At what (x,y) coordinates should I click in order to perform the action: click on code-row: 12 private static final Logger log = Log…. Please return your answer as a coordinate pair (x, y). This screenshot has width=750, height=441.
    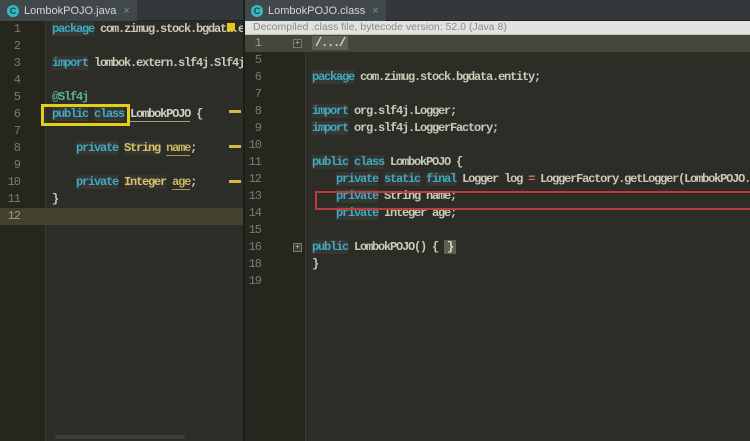
    Looking at the image, I should click on (497, 179).